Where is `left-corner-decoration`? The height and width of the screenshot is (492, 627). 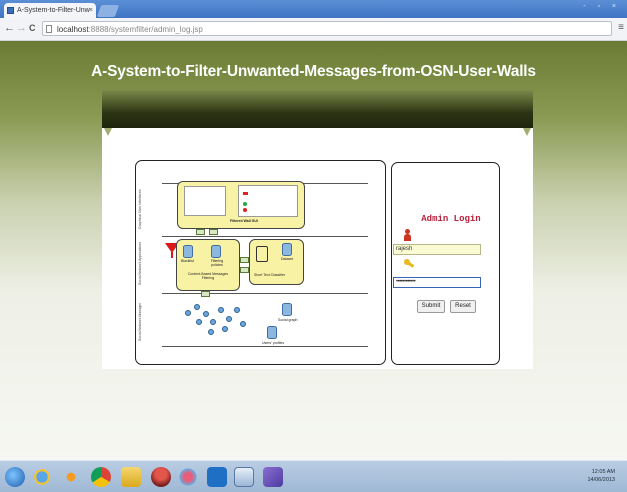
left-corner-decoration is located at coordinates (108, 132).